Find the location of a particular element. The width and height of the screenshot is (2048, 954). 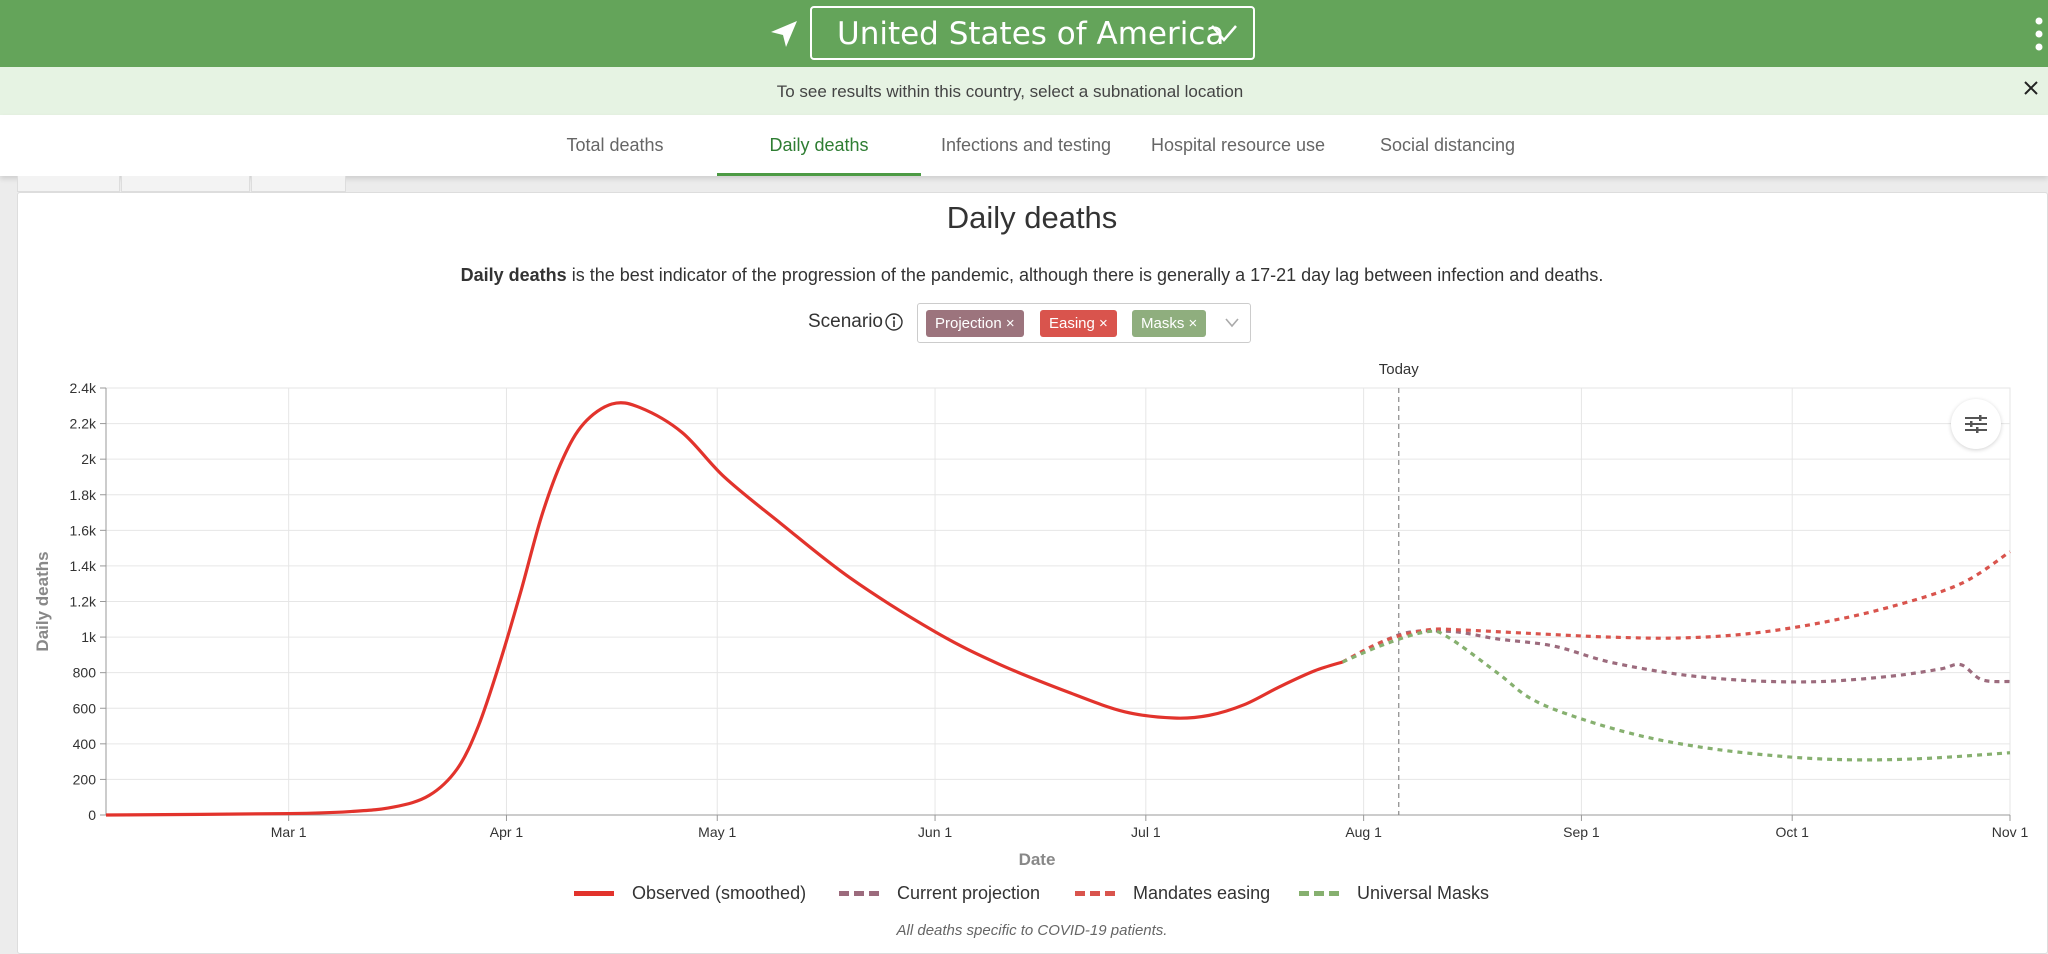

series-masks-line is located at coordinates (1676, 695).